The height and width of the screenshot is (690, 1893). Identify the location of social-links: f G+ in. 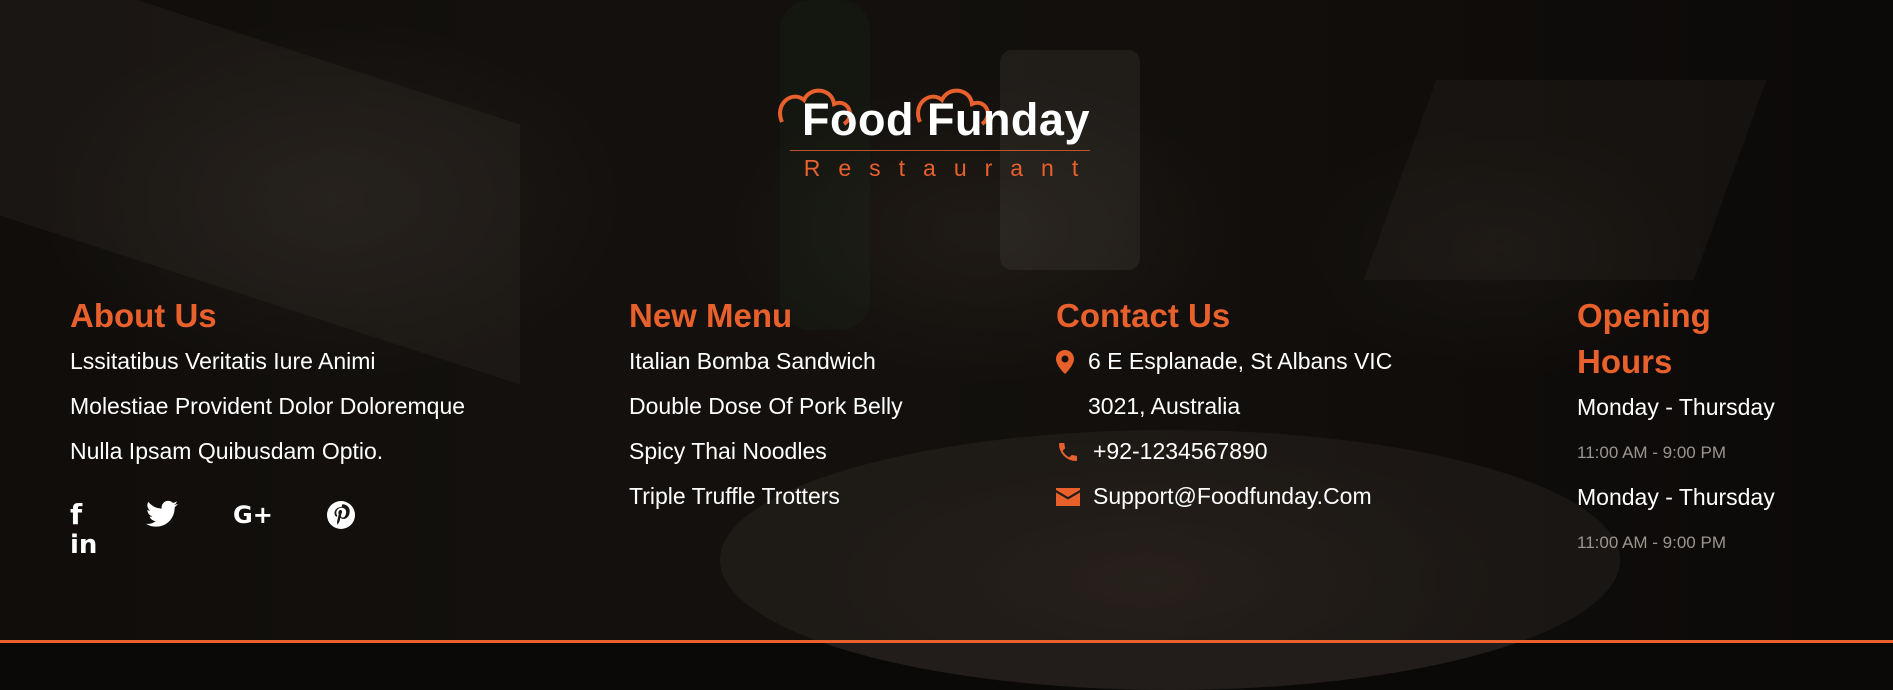
(230, 533).